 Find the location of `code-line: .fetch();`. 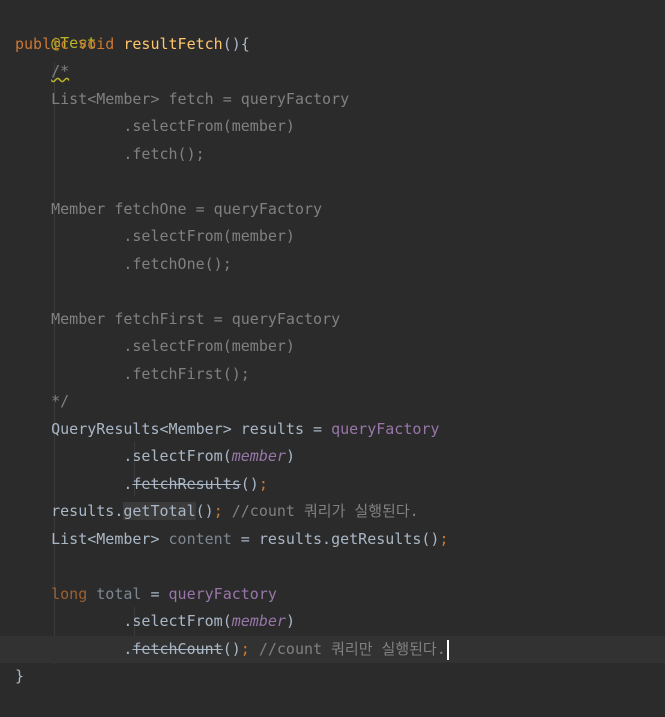

code-line: .fetch(); is located at coordinates (110, 154).